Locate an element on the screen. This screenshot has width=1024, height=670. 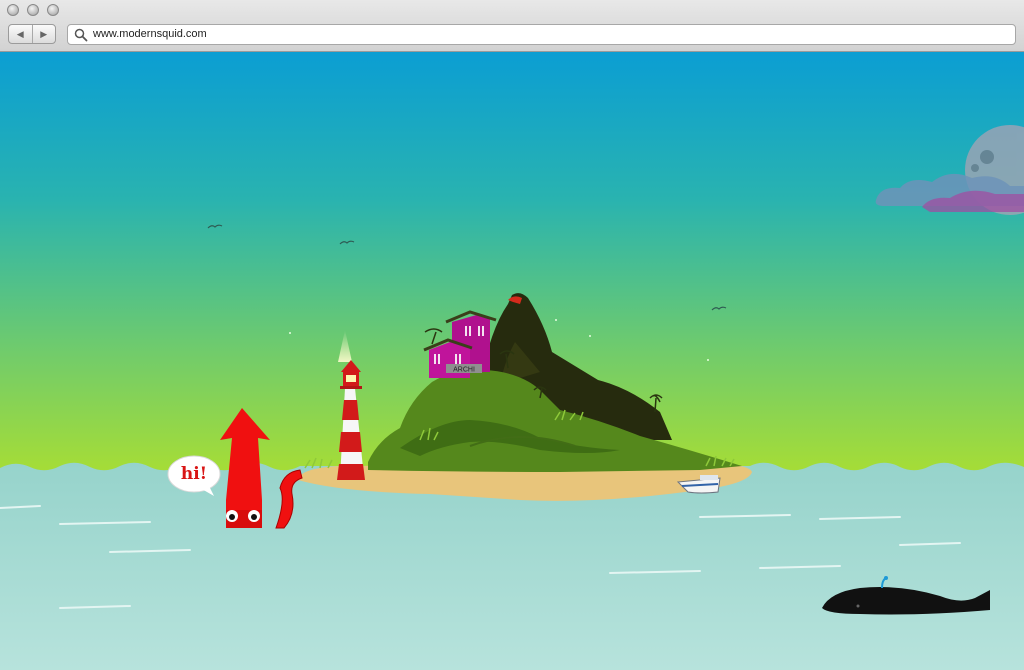
island-sign-label: ARCHI is located at coordinates (464, 370).